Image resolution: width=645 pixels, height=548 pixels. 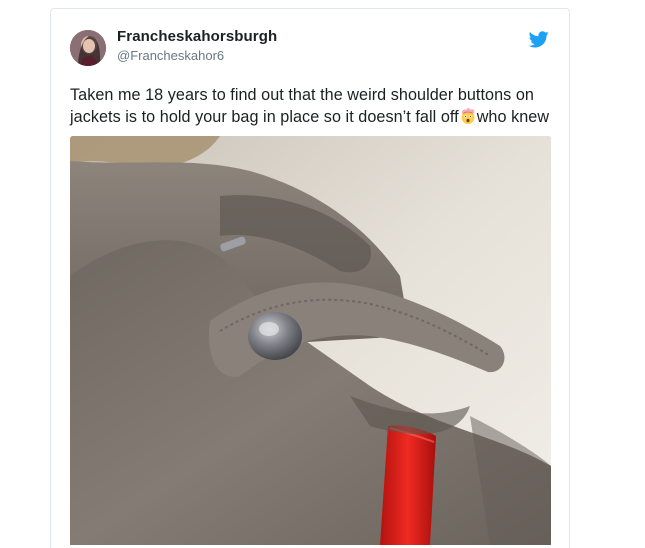 I want to click on avatar-image, so click(x=88, y=48).